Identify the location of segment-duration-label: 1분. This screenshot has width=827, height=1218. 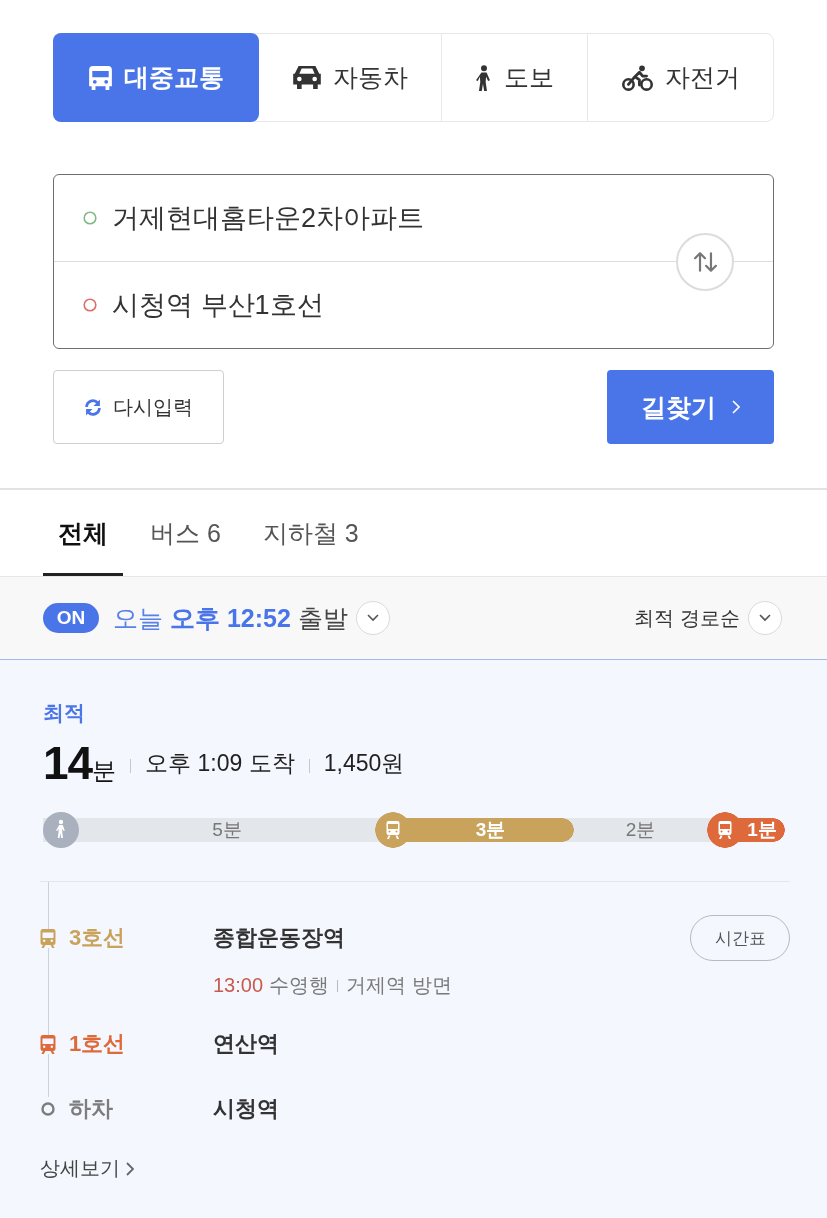
(762, 830).